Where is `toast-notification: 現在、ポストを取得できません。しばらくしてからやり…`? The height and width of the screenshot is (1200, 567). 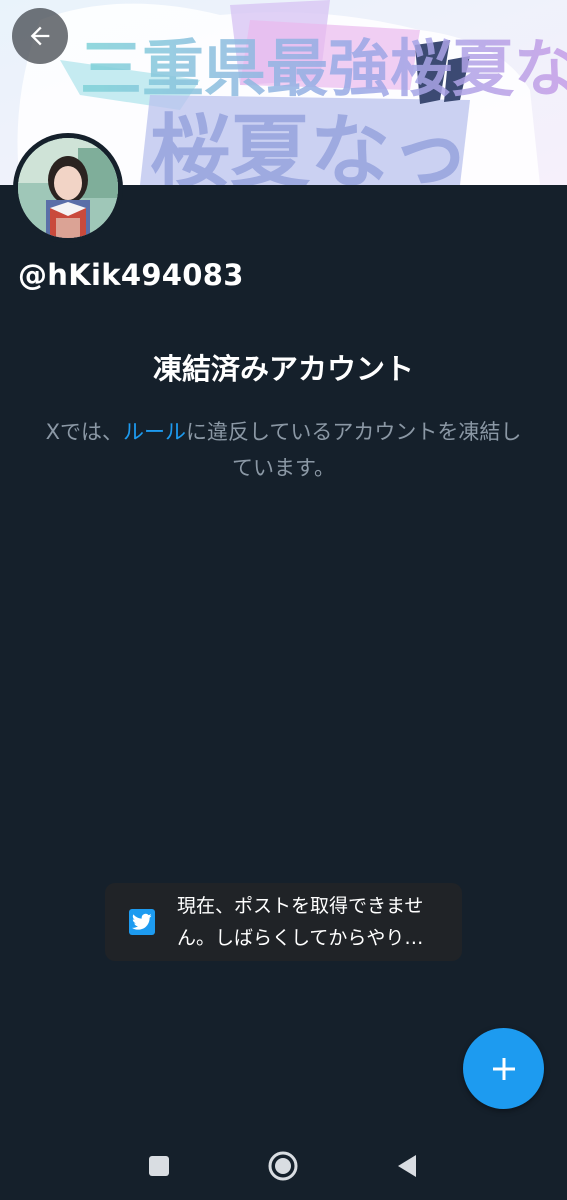
toast-notification: 現在、ポストを取得できません。しばらくしてからやり… is located at coordinates (283, 922).